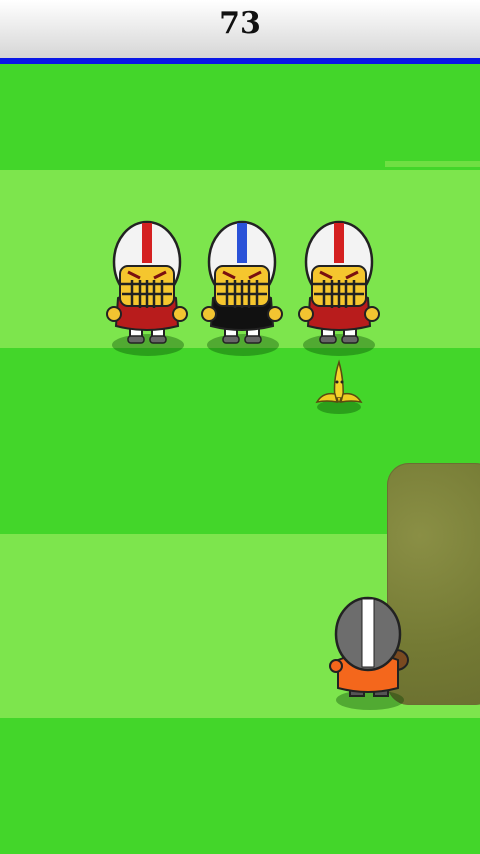 The width and height of the screenshot is (480, 854). Describe the element at coordinates (432, 164) in the screenshot. I see `field-marker` at that location.